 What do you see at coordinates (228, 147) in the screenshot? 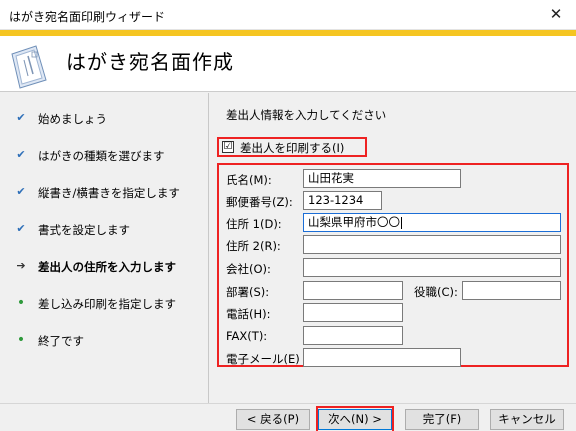
I see `print-sender-checkbox: ☑` at bounding box center [228, 147].